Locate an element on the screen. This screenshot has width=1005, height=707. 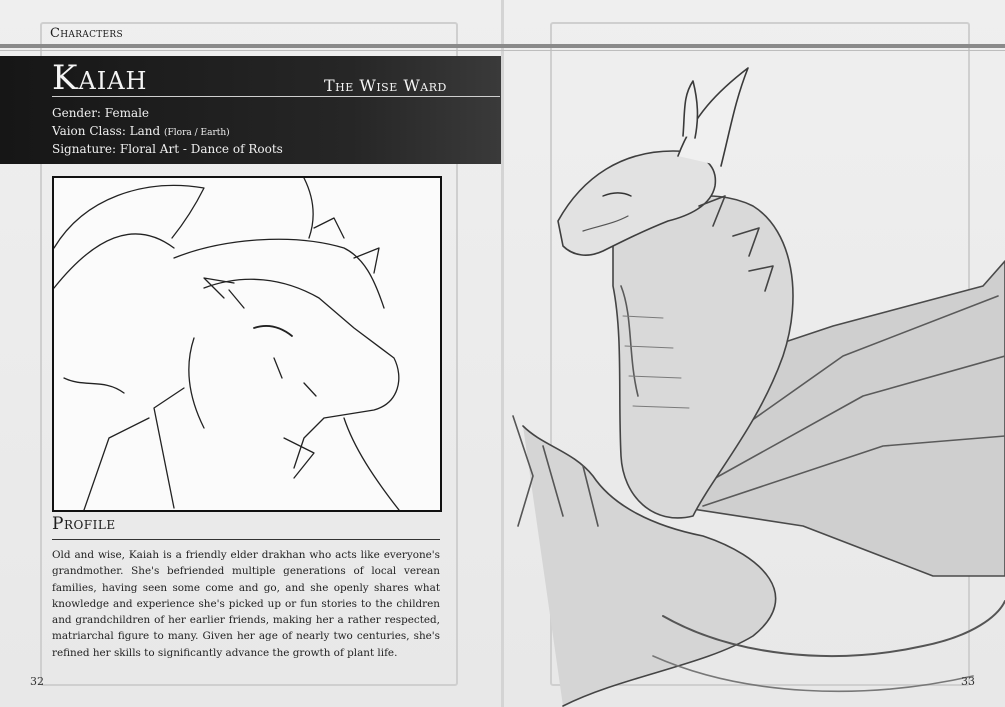
class-detail: (Flora / Earth) is located at coordinates (197, 133).